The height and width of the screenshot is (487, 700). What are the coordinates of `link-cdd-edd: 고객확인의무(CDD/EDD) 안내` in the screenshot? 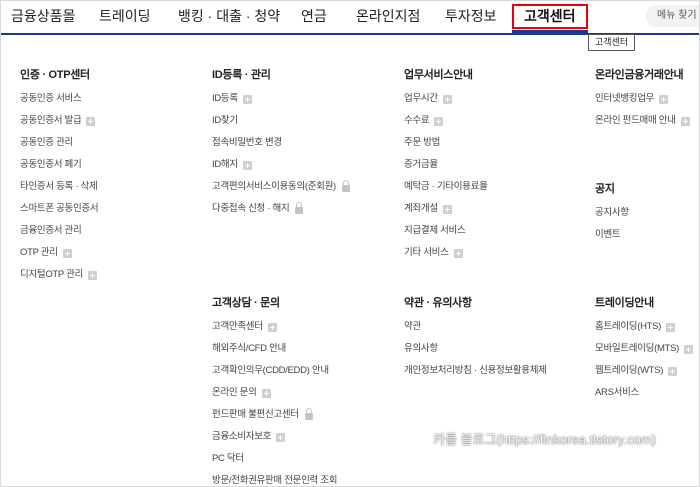 It's located at (274, 375).